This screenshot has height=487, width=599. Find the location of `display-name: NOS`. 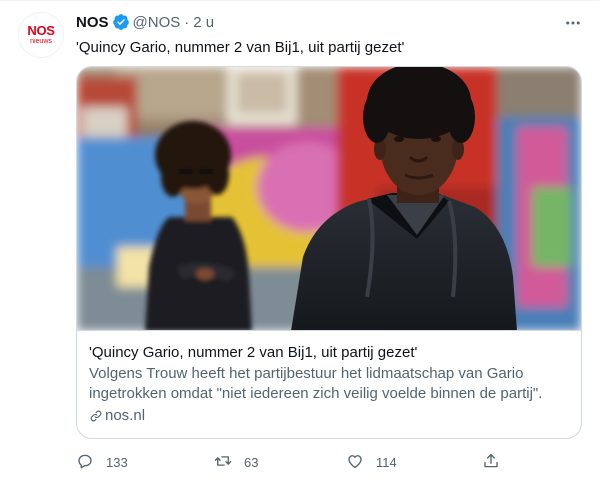

display-name: NOS is located at coordinates (92, 22).